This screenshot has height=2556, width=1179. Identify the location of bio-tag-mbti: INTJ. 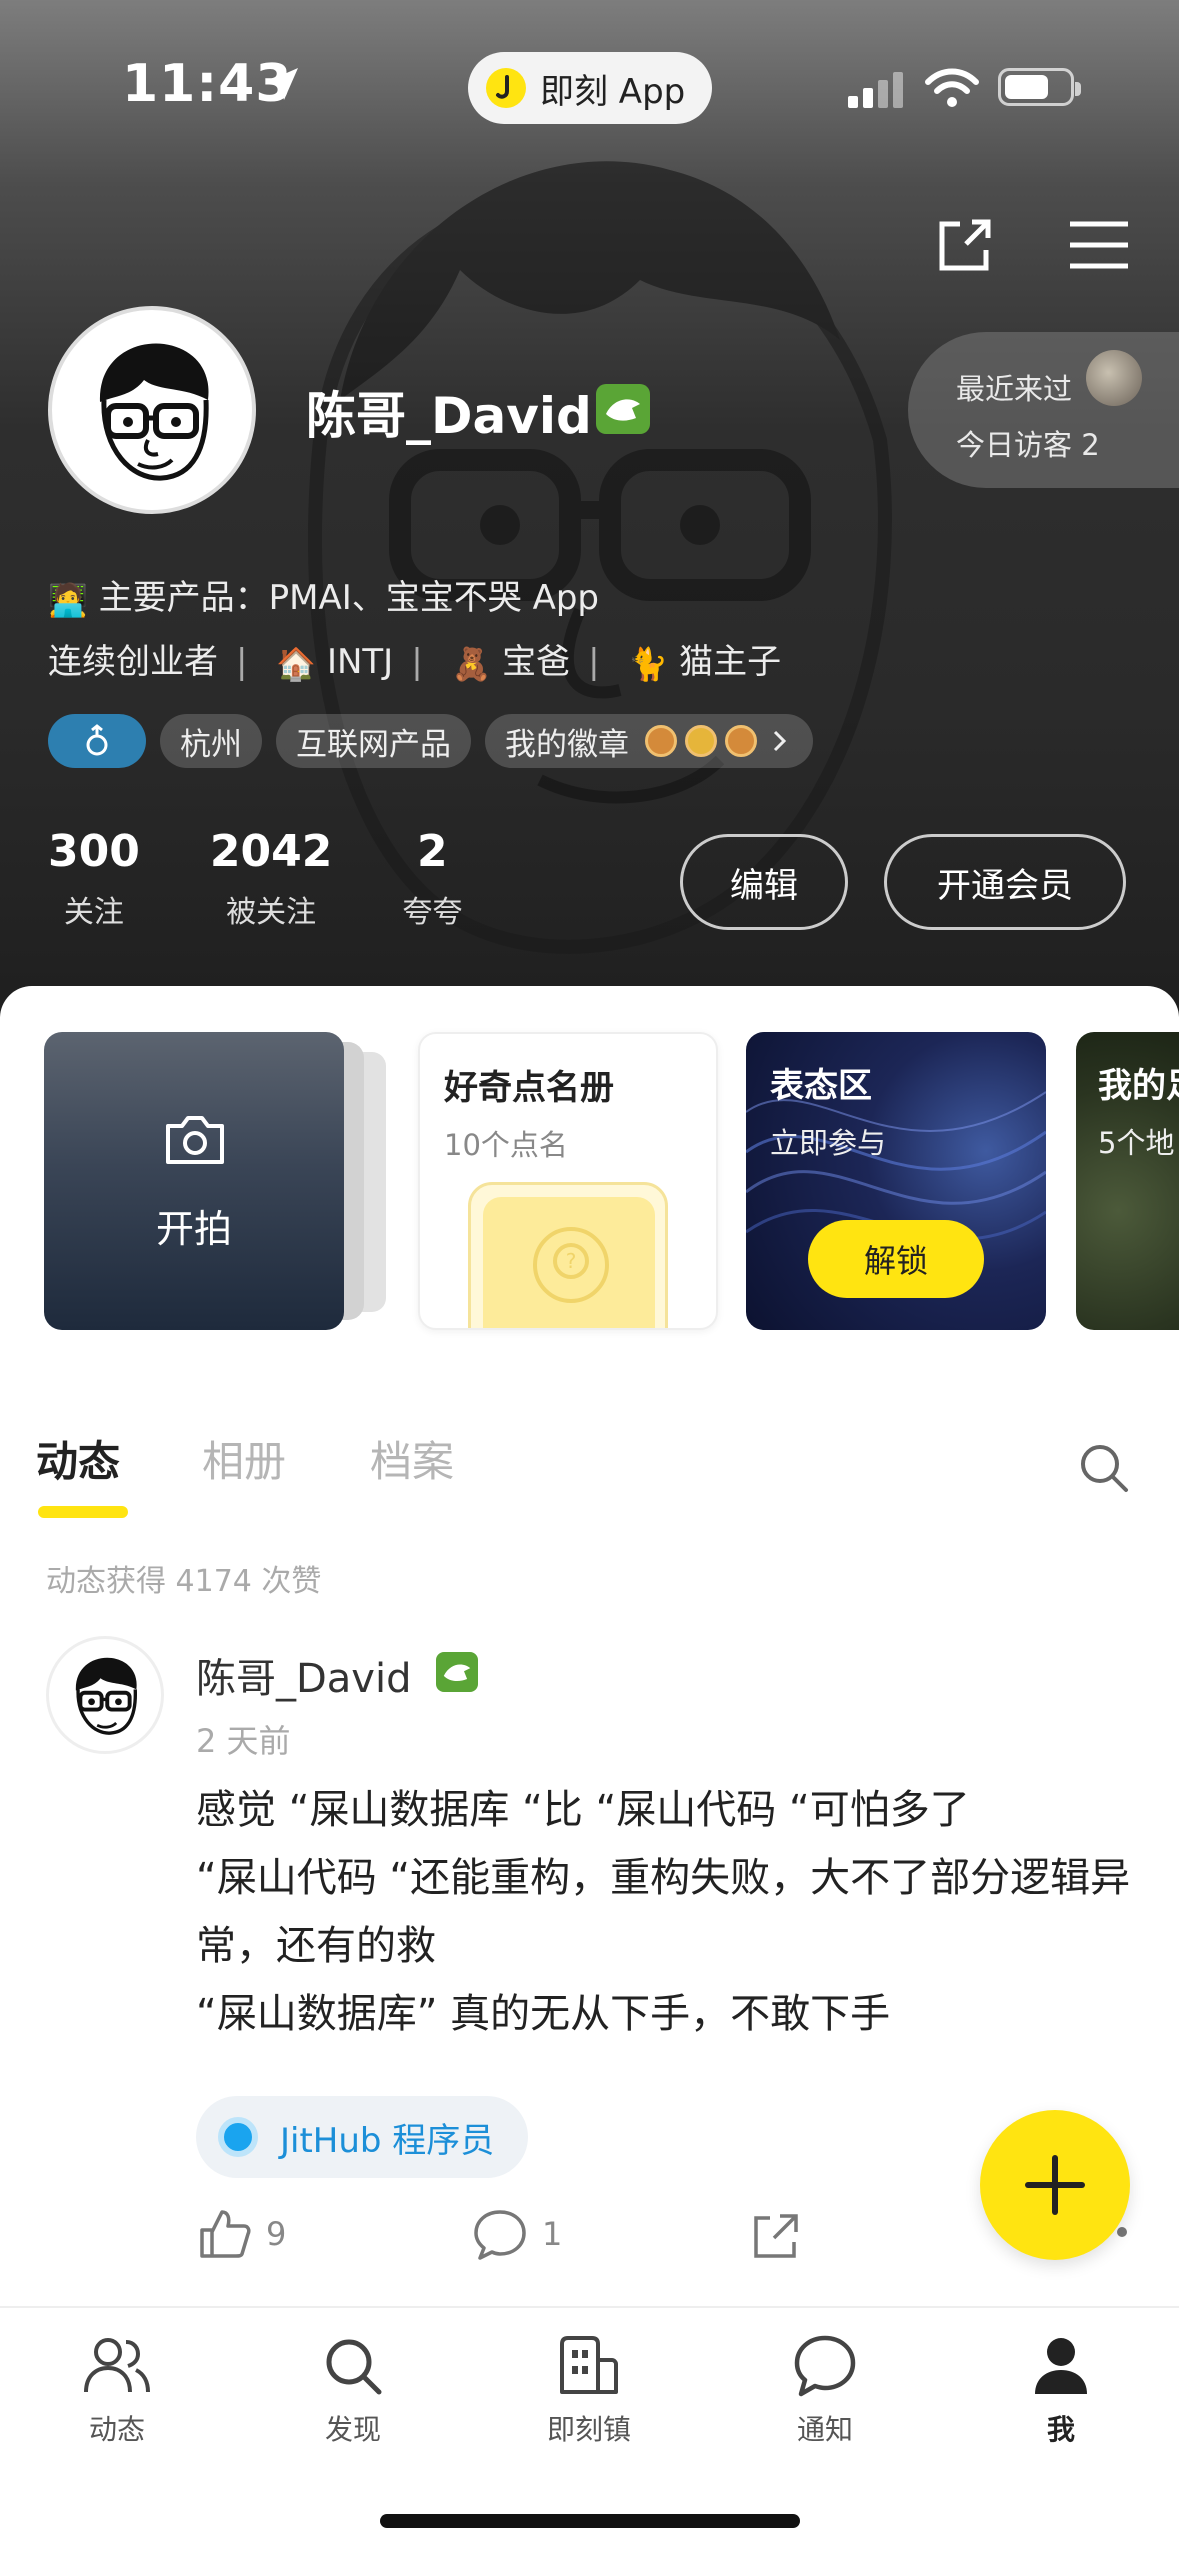
(360, 662).